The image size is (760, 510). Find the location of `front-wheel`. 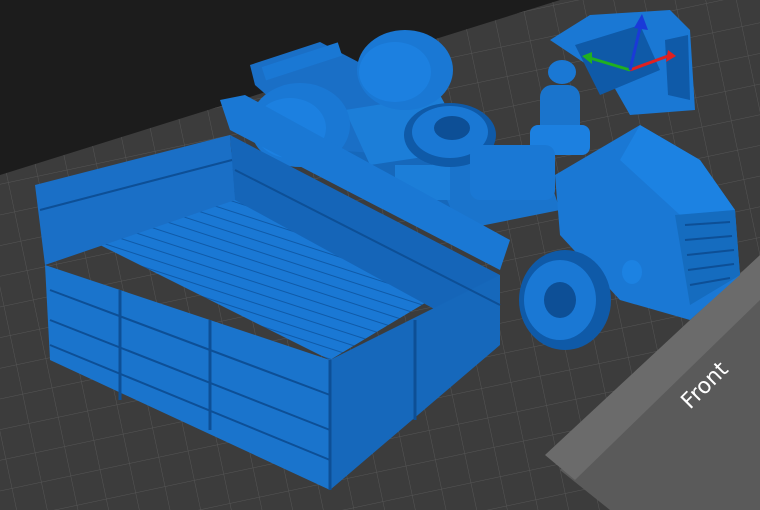

front-wheel is located at coordinates (565, 300).